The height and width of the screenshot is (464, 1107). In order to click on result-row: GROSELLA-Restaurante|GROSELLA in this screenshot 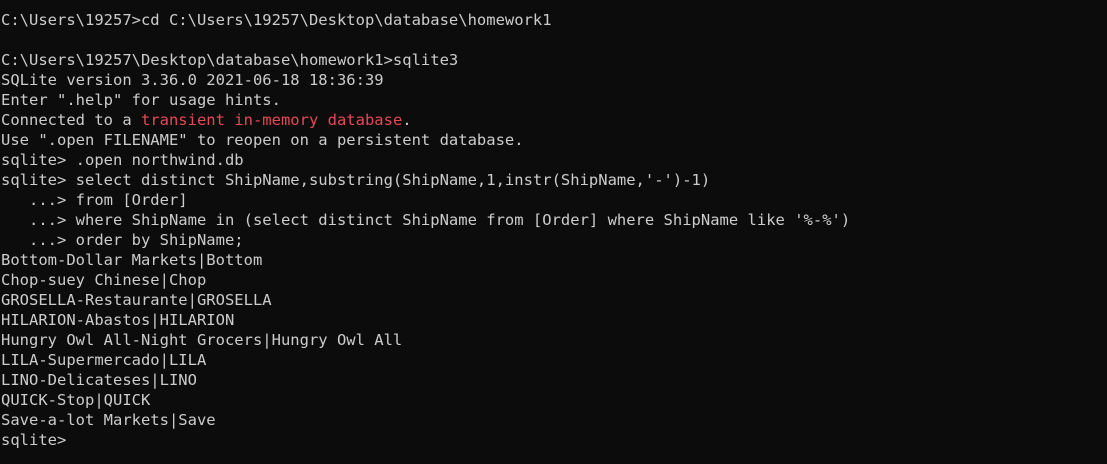, I will do `click(136, 300)`.